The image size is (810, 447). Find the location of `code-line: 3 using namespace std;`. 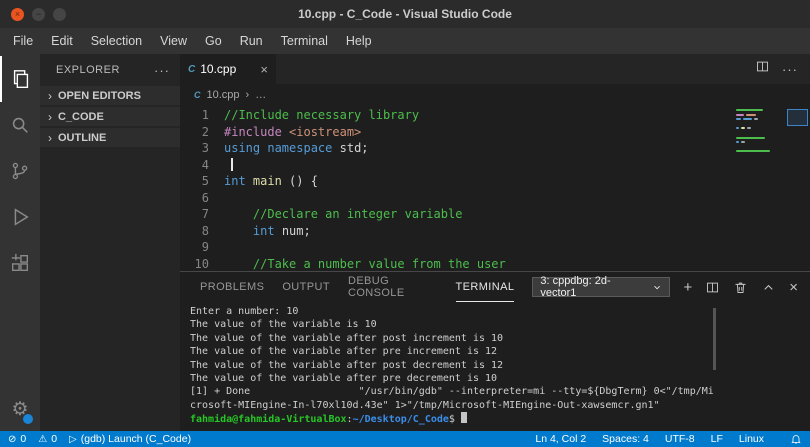

code-line: 3 using namespace std; is located at coordinates (455, 148).